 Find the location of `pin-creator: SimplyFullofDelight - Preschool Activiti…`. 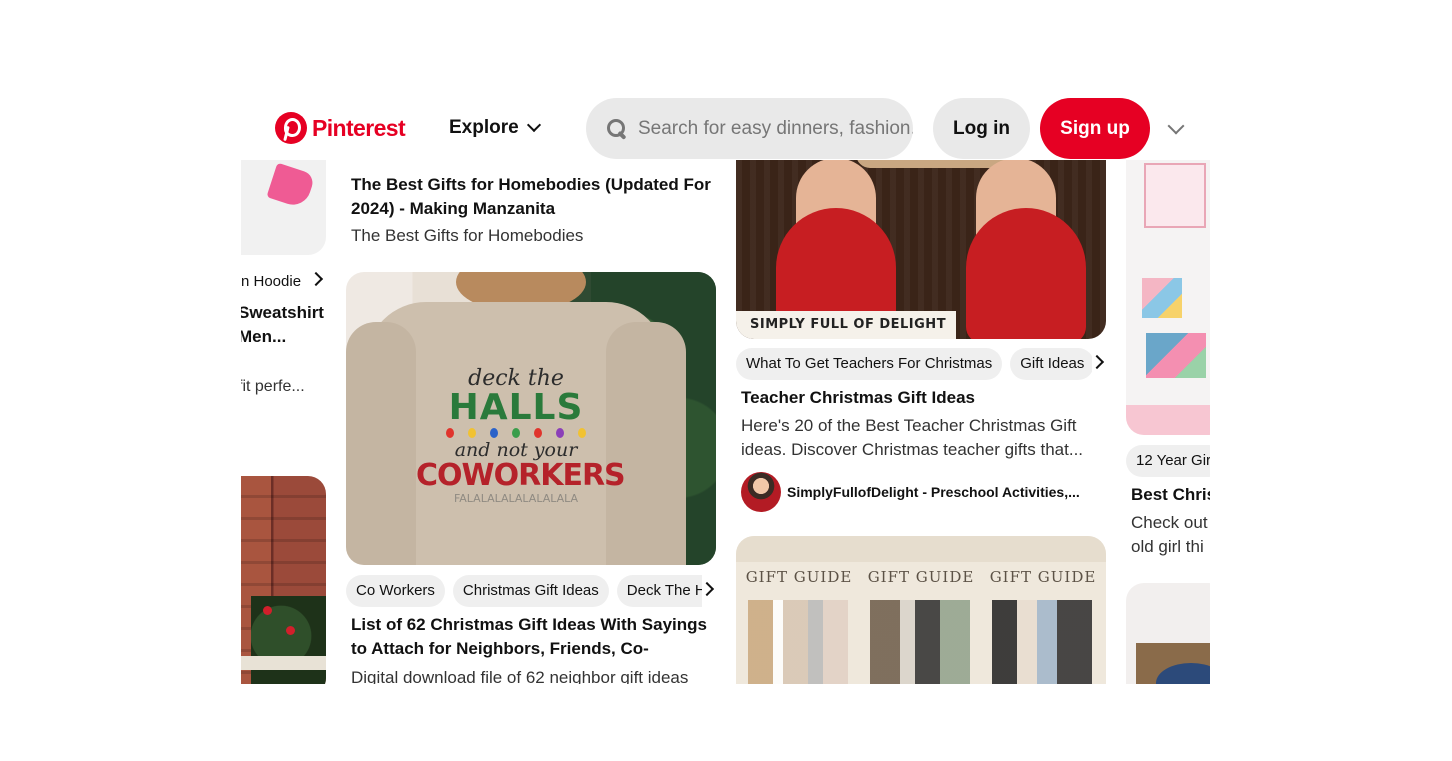

pin-creator: SimplyFullofDelight - Preschool Activiti… is located at coordinates (921, 492).